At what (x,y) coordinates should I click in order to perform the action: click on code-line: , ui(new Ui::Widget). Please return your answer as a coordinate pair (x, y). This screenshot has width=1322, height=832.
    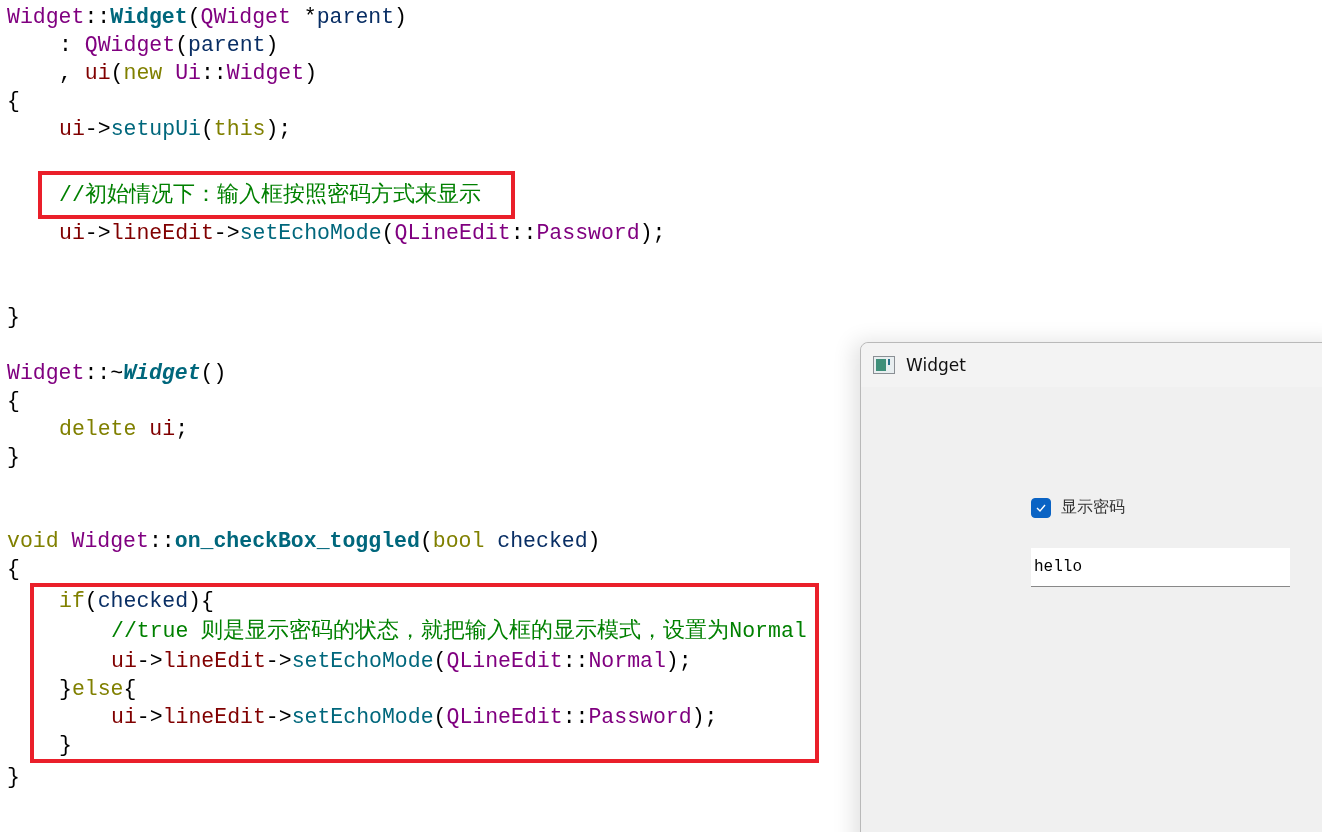
    Looking at the image, I should click on (188, 73).